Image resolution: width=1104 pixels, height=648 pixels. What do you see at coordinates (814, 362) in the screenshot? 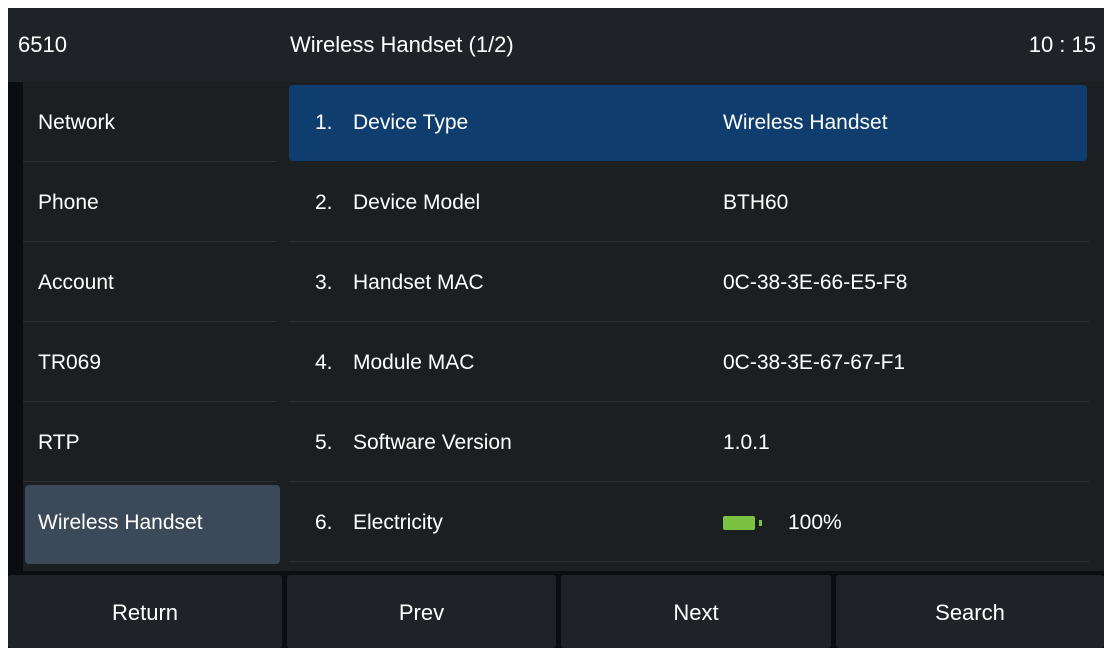
I see `item-value: 0C-38-3E-67-67-F1` at bounding box center [814, 362].